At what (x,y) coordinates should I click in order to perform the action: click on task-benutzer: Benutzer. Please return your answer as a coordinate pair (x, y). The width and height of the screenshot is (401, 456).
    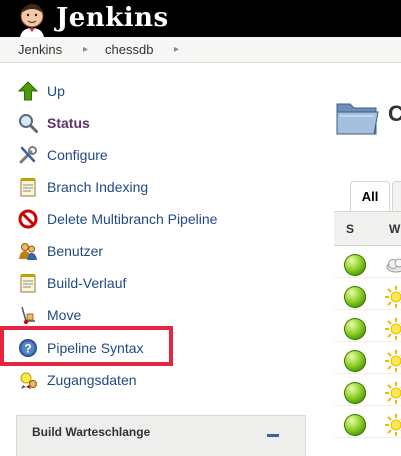
    Looking at the image, I should click on (148, 251).